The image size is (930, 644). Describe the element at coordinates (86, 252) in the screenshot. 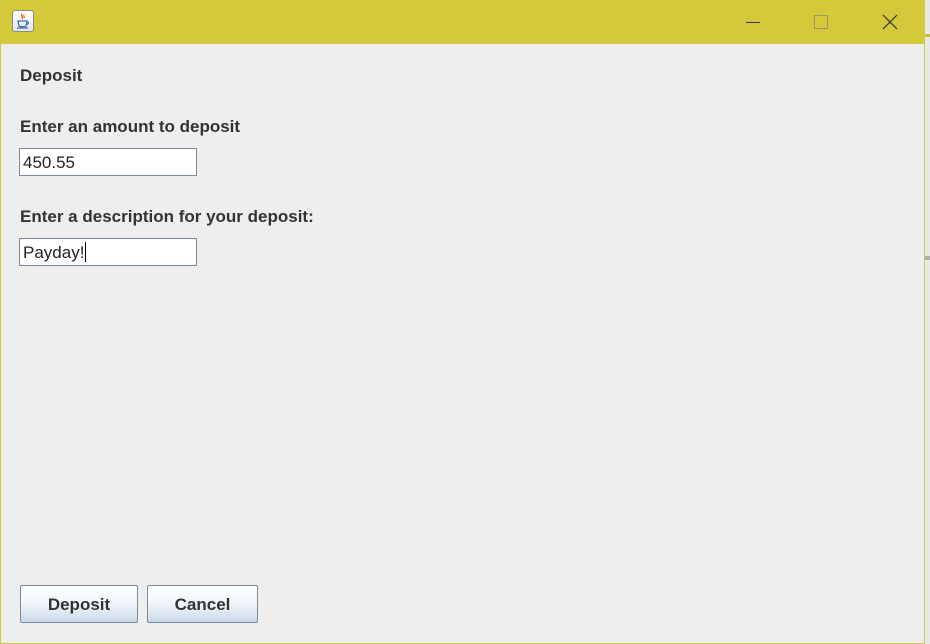

I see `text-caret` at that location.